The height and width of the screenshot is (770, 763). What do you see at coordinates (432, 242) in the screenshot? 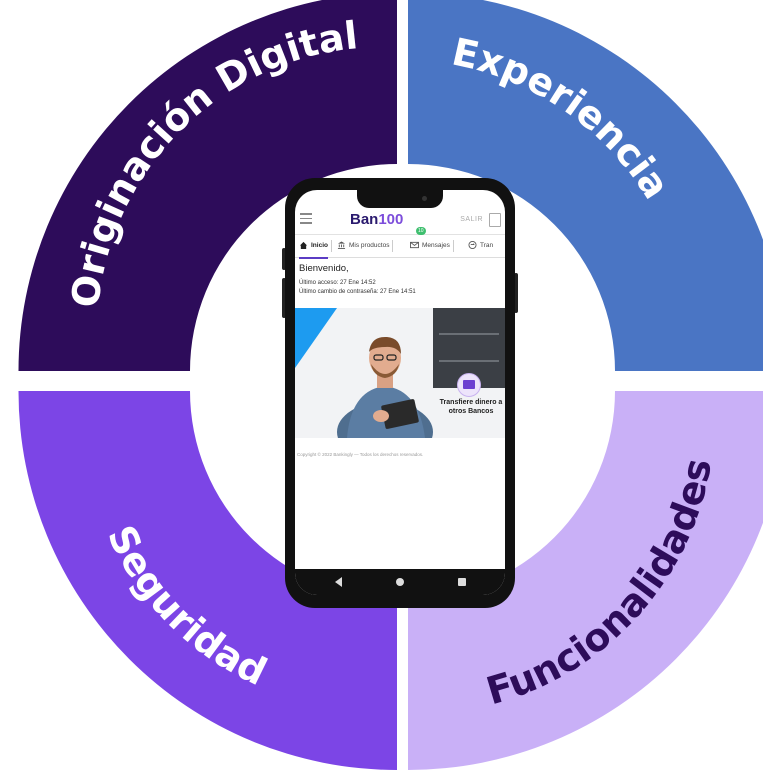
I see `tab-mensajes: 10 Mensajes` at bounding box center [432, 242].